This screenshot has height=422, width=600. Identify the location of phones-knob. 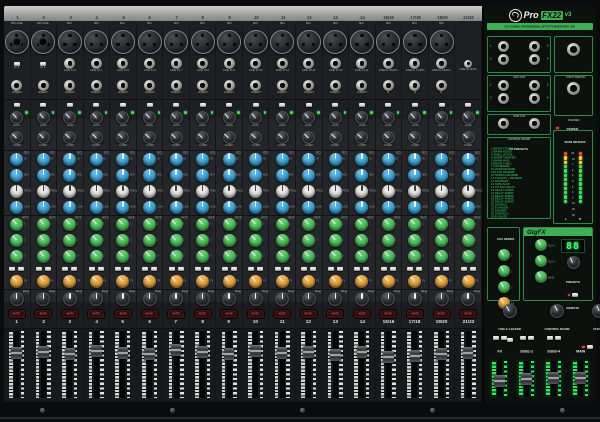
(596, 311).